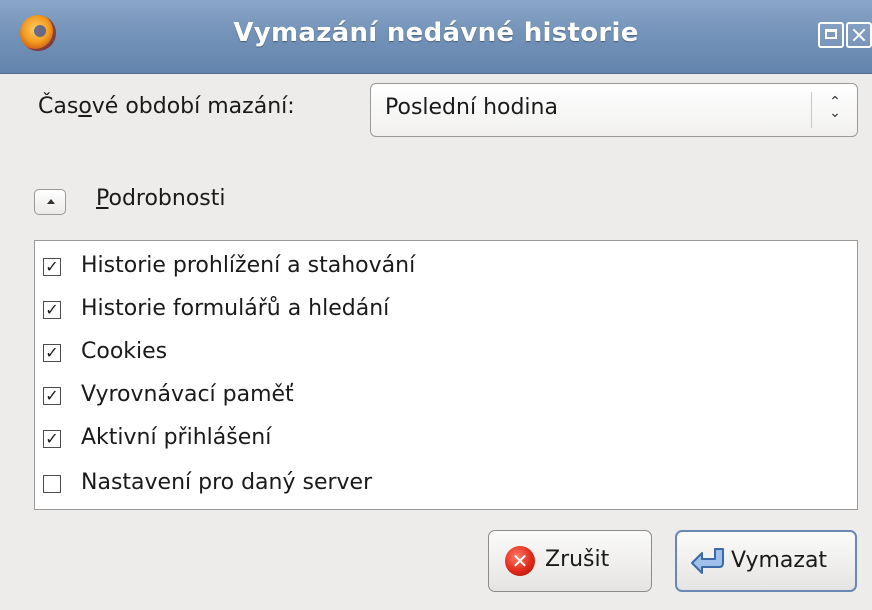 This screenshot has width=872, height=610. I want to click on checkbox, so click(52, 484).